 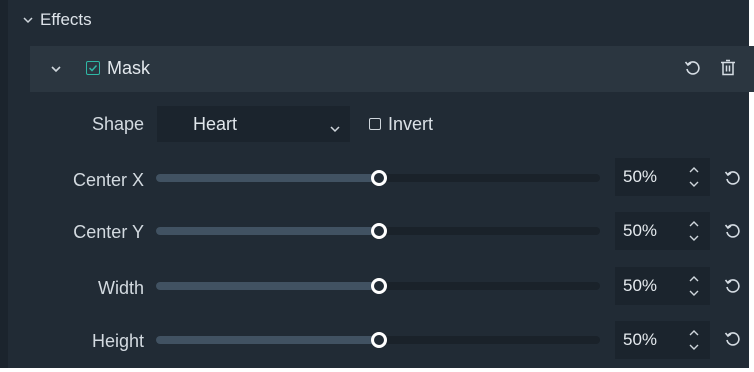 What do you see at coordinates (375, 124) in the screenshot?
I see `invert-checkbox` at bounding box center [375, 124].